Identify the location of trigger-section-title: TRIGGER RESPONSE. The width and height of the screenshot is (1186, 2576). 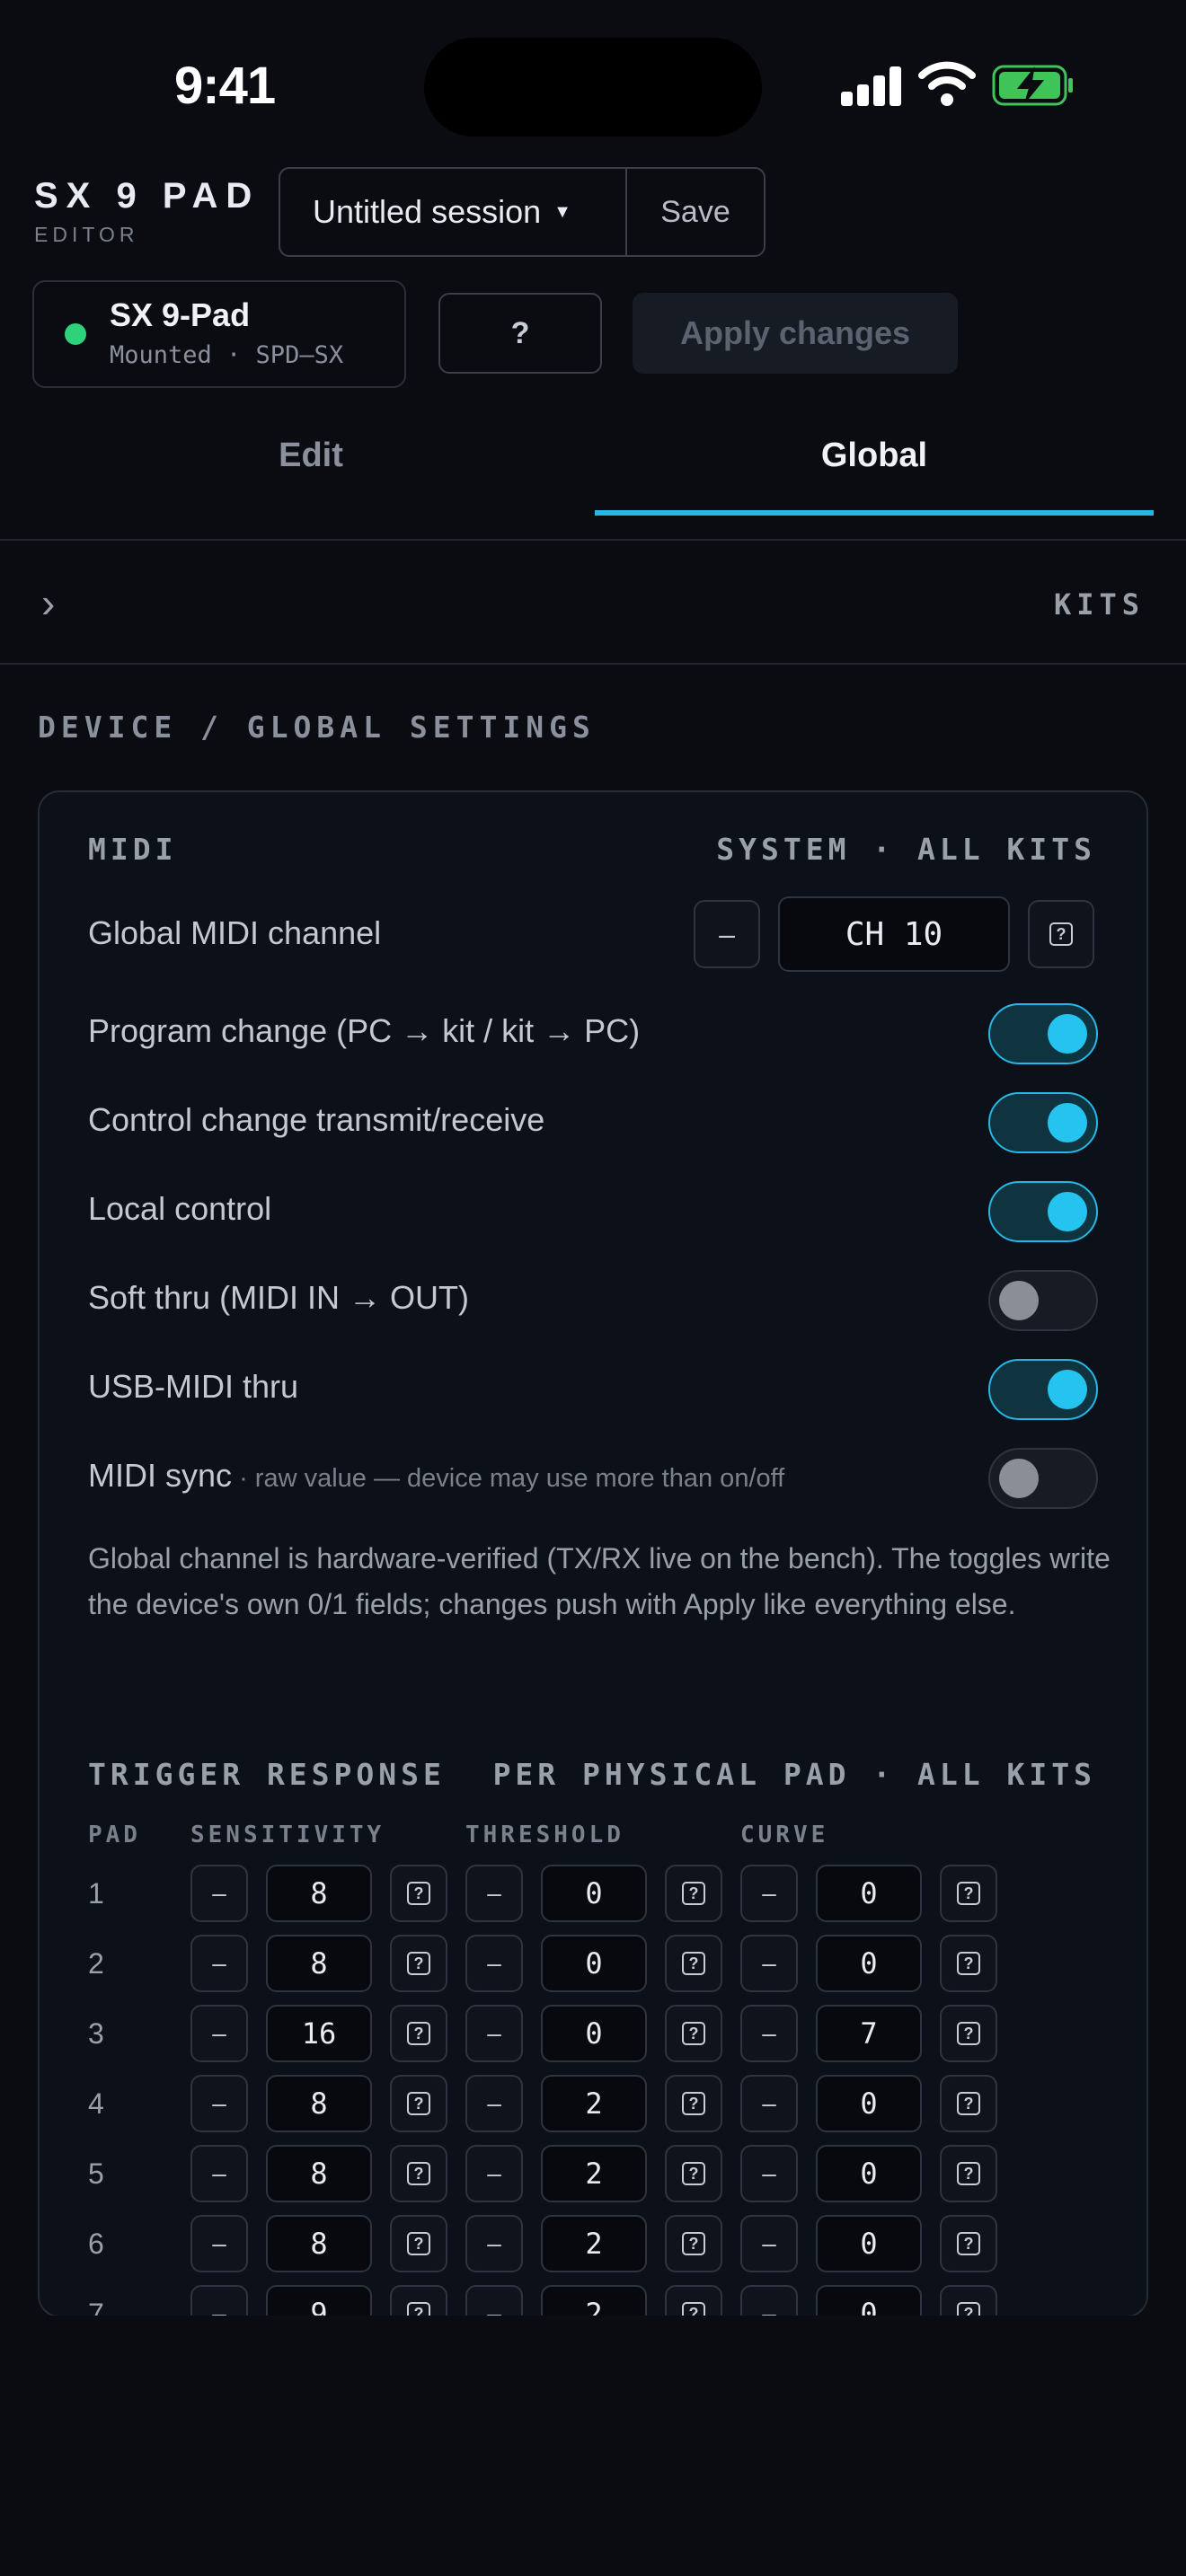
(267, 1774).